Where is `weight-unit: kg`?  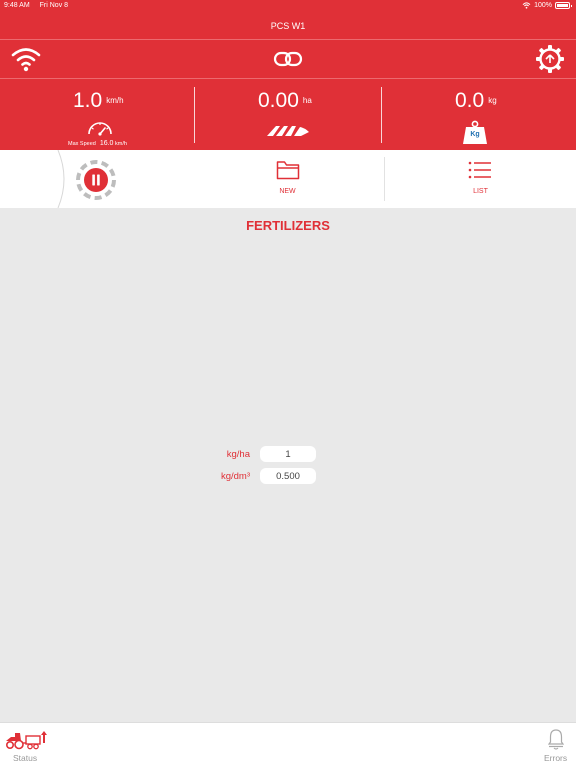 weight-unit: kg is located at coordinates (492, 100).